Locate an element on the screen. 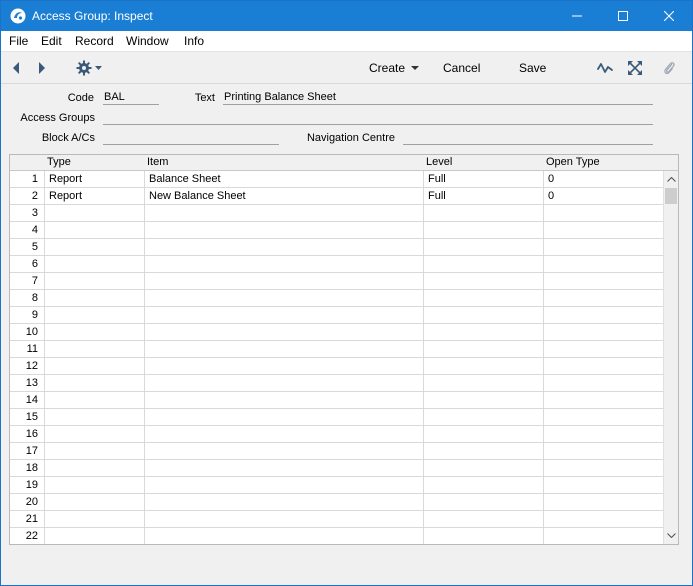  scrollbar-thumb is located at coordinates (671, 196).